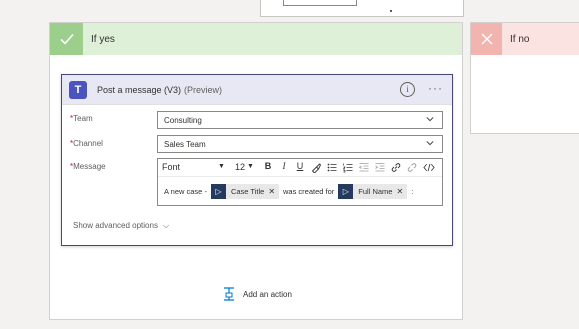  Describe the element at coordinates (103, 39) in the screenshot. I see `branch-yes-title: If yes` at that location.